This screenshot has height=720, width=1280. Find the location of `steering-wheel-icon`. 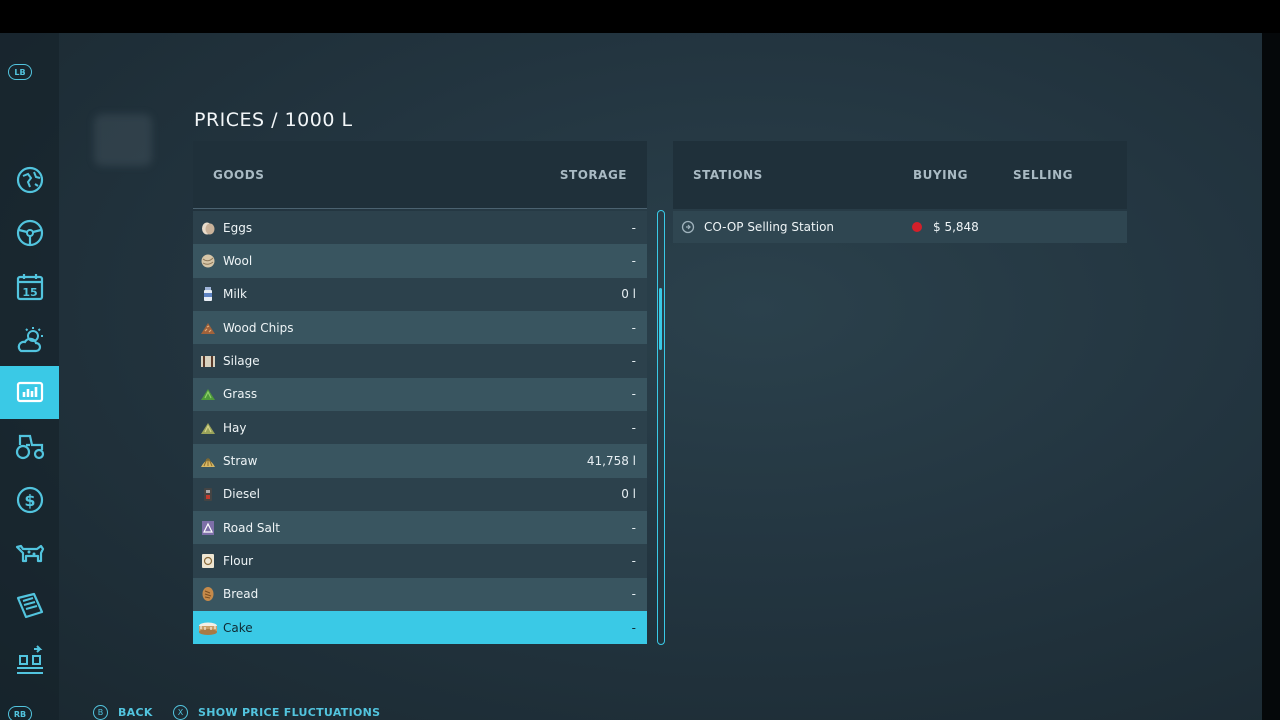

steering-wheel-icon is located at coordinates (29, 232).